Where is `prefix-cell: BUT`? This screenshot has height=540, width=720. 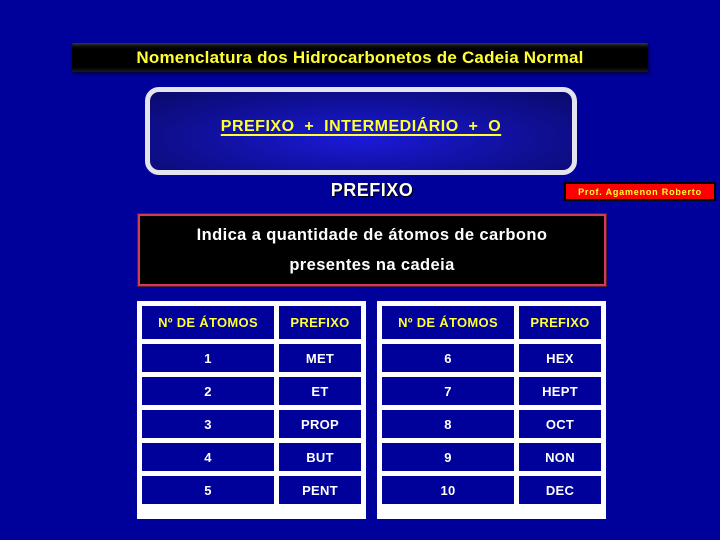 prefix-cell: BUT is located at coordinates (320, 457).